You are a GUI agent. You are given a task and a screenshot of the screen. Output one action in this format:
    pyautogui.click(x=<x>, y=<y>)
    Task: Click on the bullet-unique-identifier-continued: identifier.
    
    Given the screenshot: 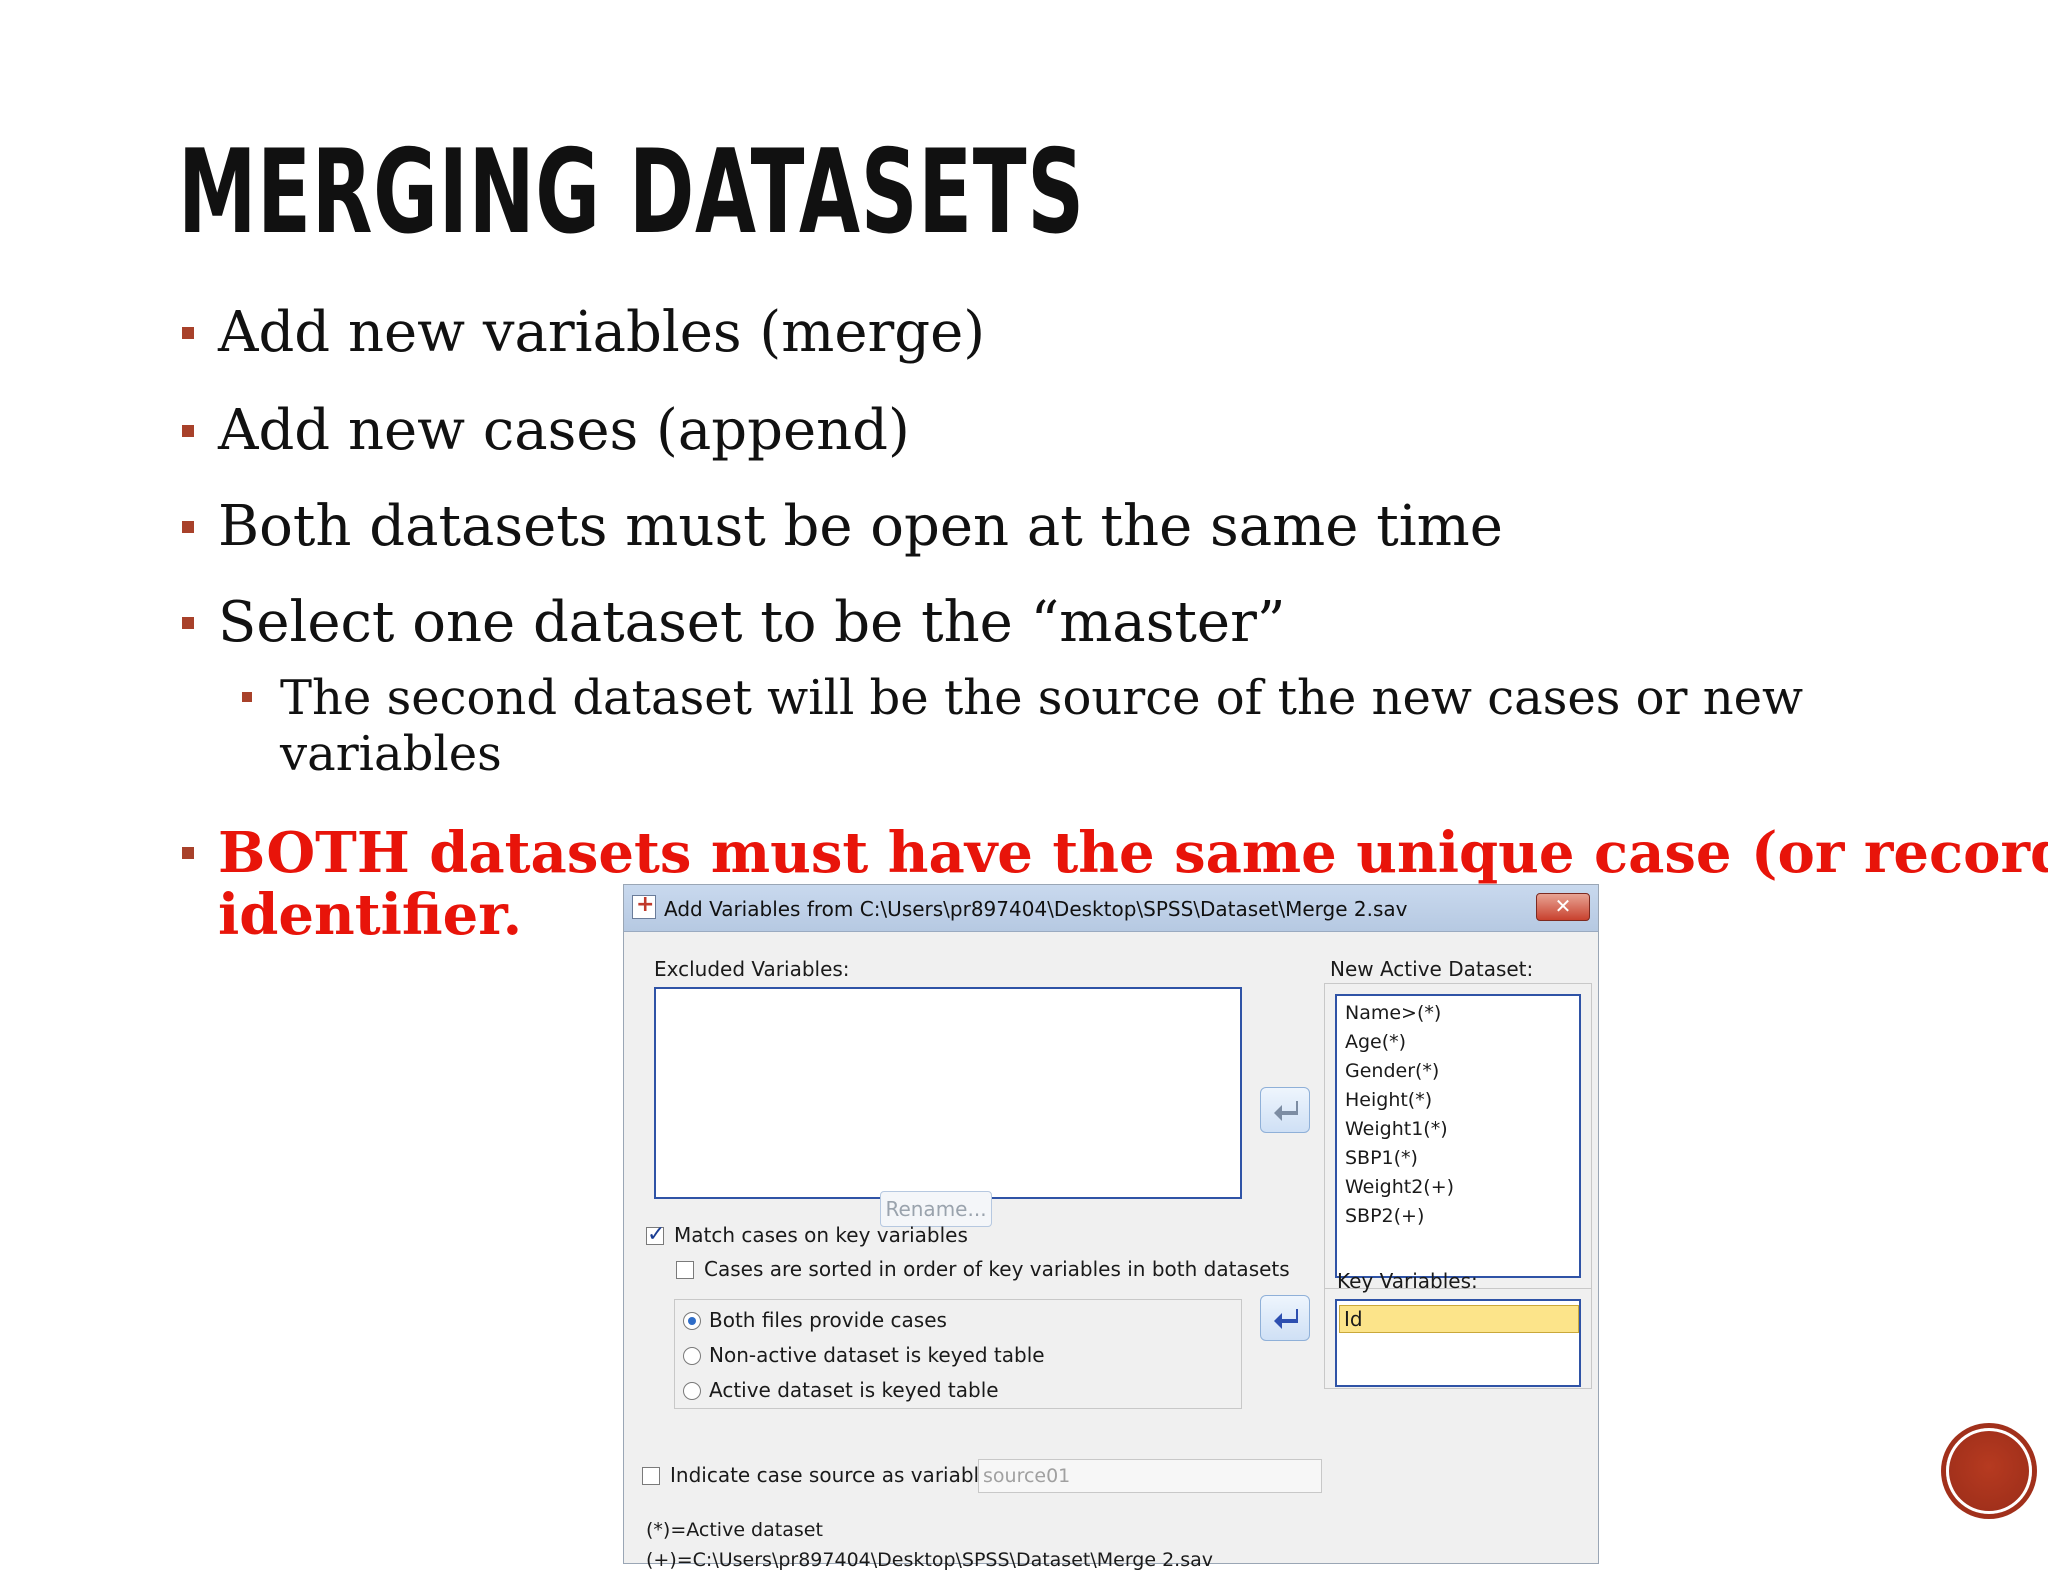 What is the action you would take?
    pyautogui.click(x=370, y=915)
    